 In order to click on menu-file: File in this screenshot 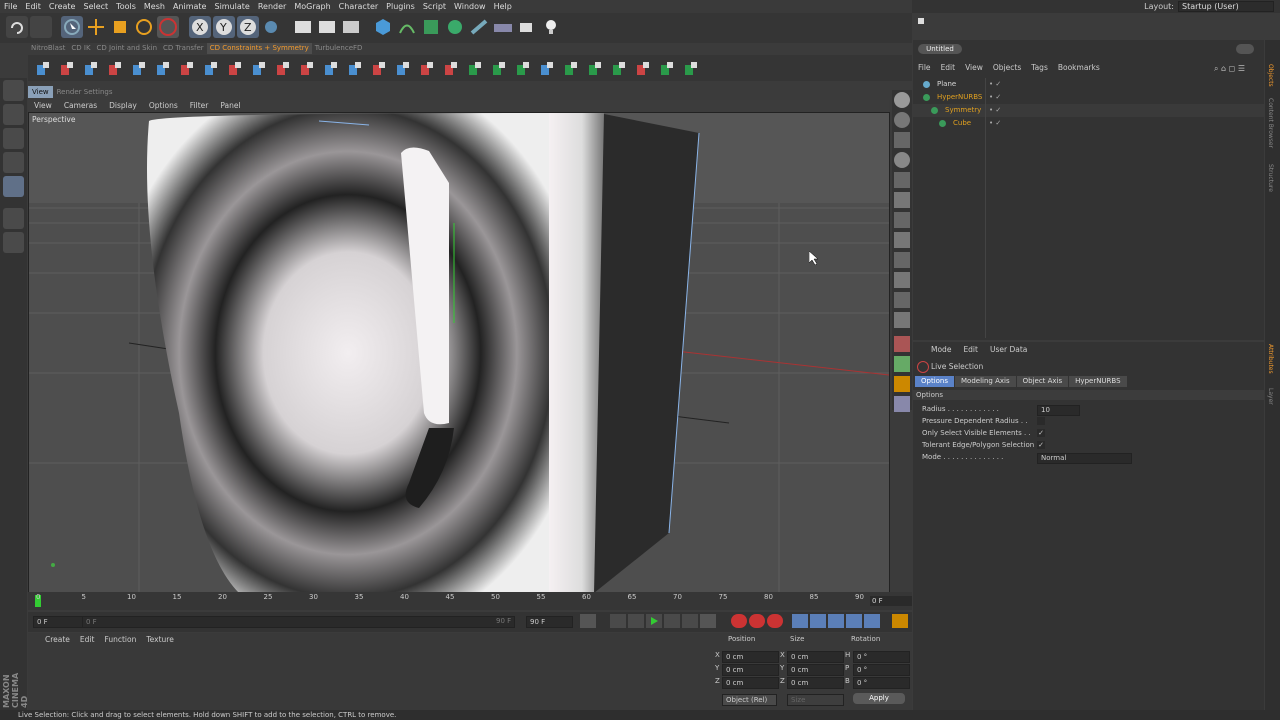, I will do `click(10, 6)`.